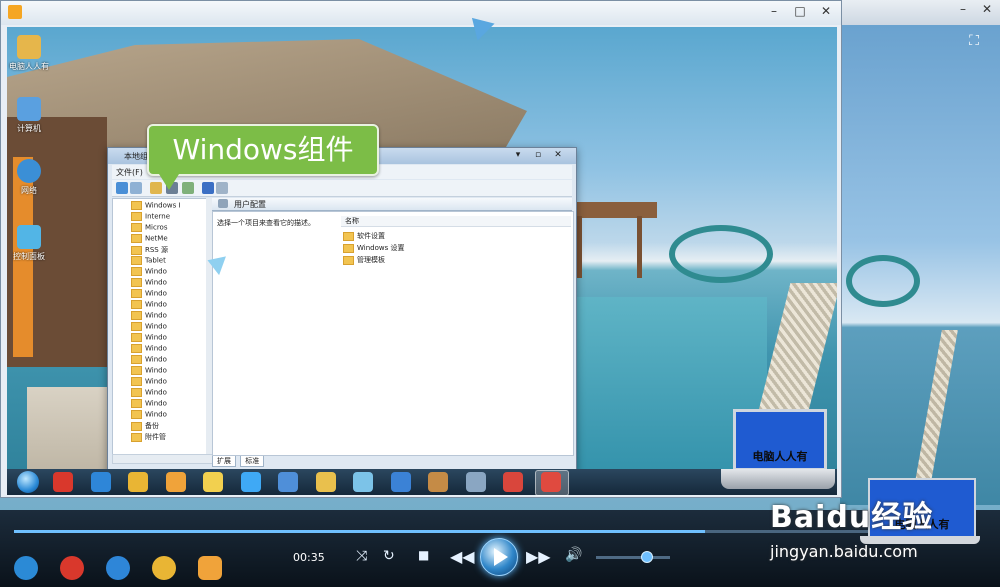 This screenshot has height=587, width=1000. What do you see at coordinates (145, 426) in the screenshot?
I see `tree-item: 备份` at bounding box center [145, 426].